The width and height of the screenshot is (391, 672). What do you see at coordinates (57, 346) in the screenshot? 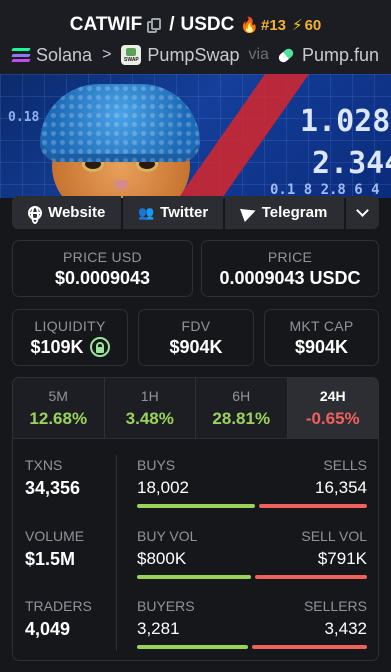
I see `liquidity-value: $109K` at bounding box center [57, 346].